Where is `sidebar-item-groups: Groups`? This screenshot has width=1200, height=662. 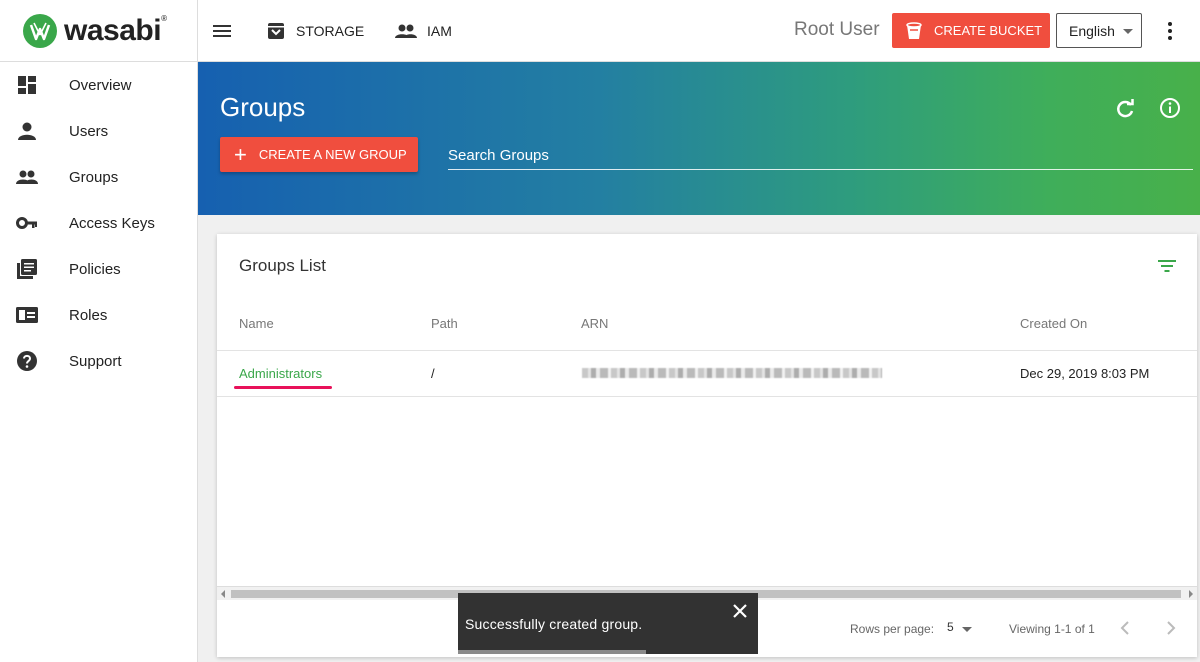
sidebar-item-groups: Groups is located at coordinates (98, 177).